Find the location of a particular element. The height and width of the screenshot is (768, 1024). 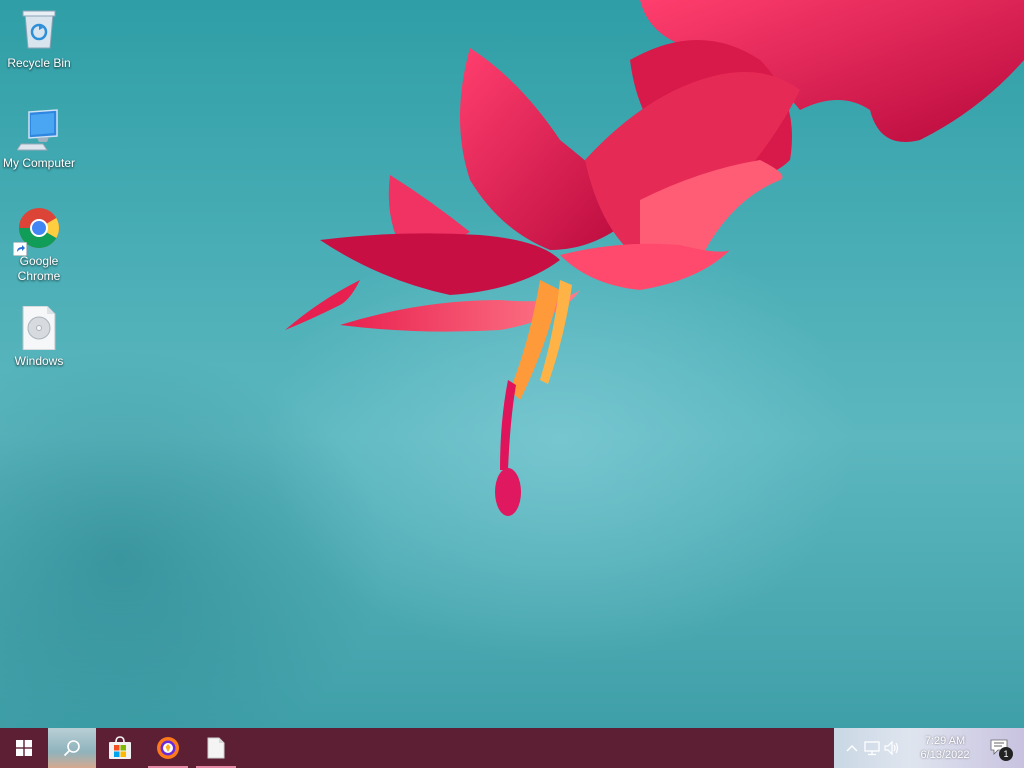

desktop-icon-my-computer: My Computer is located at coordinates (39, 139).